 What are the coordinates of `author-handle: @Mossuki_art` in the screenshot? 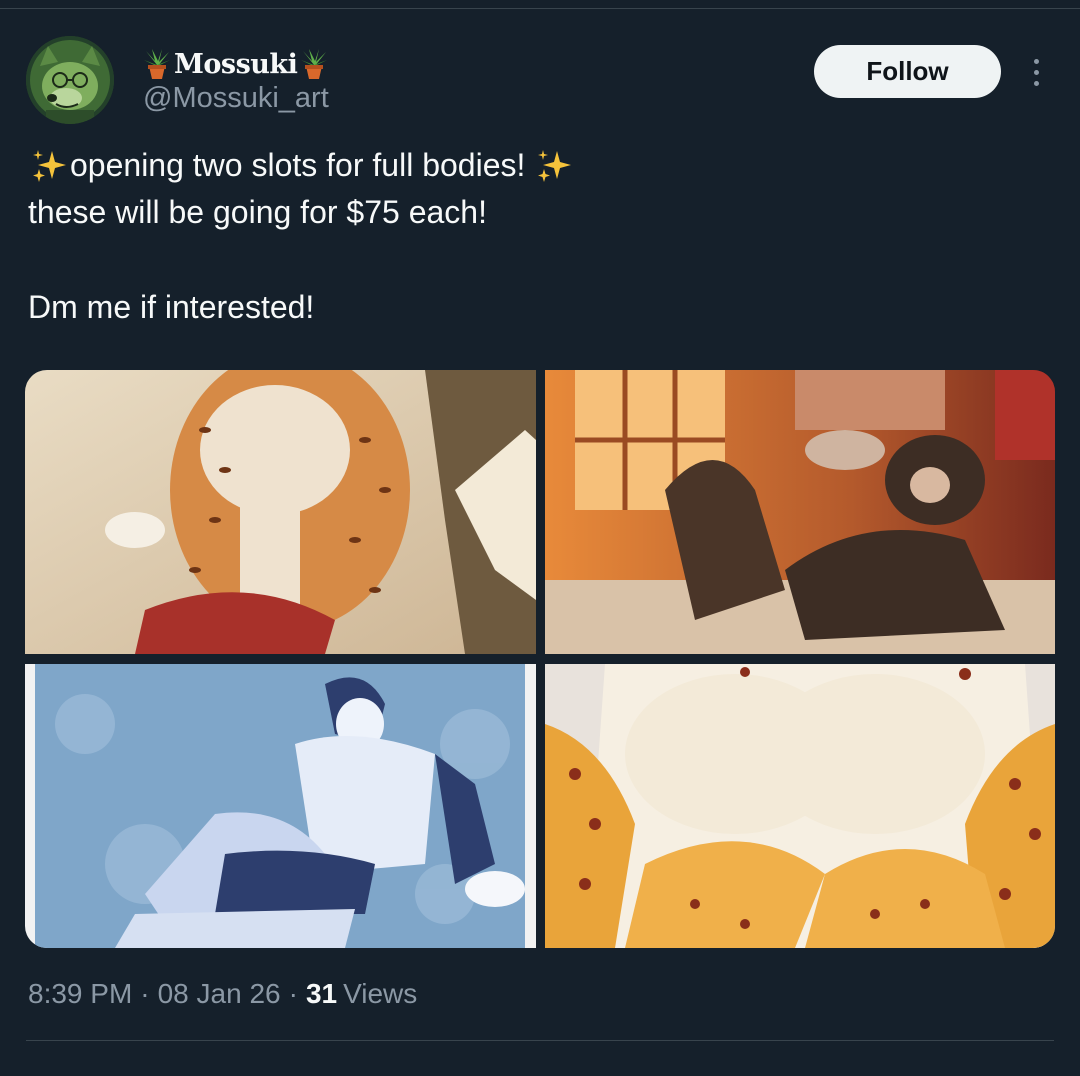 It's located at (236, 98).